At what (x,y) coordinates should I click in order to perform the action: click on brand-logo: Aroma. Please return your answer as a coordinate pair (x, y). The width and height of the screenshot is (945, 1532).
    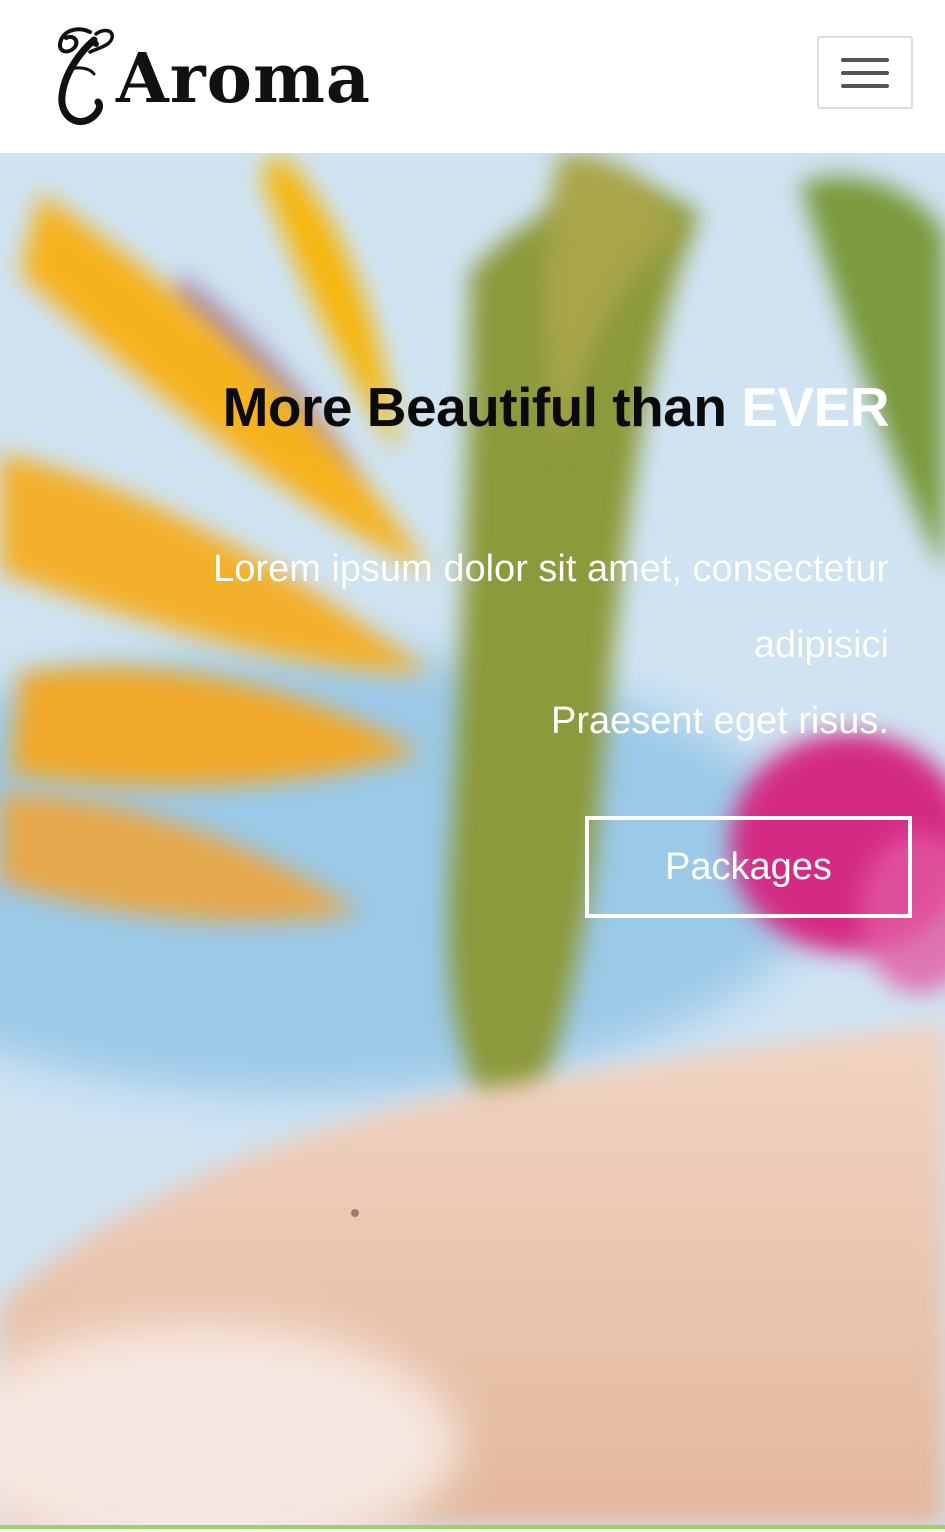
    Looking at the image, I should click on (220, 76).